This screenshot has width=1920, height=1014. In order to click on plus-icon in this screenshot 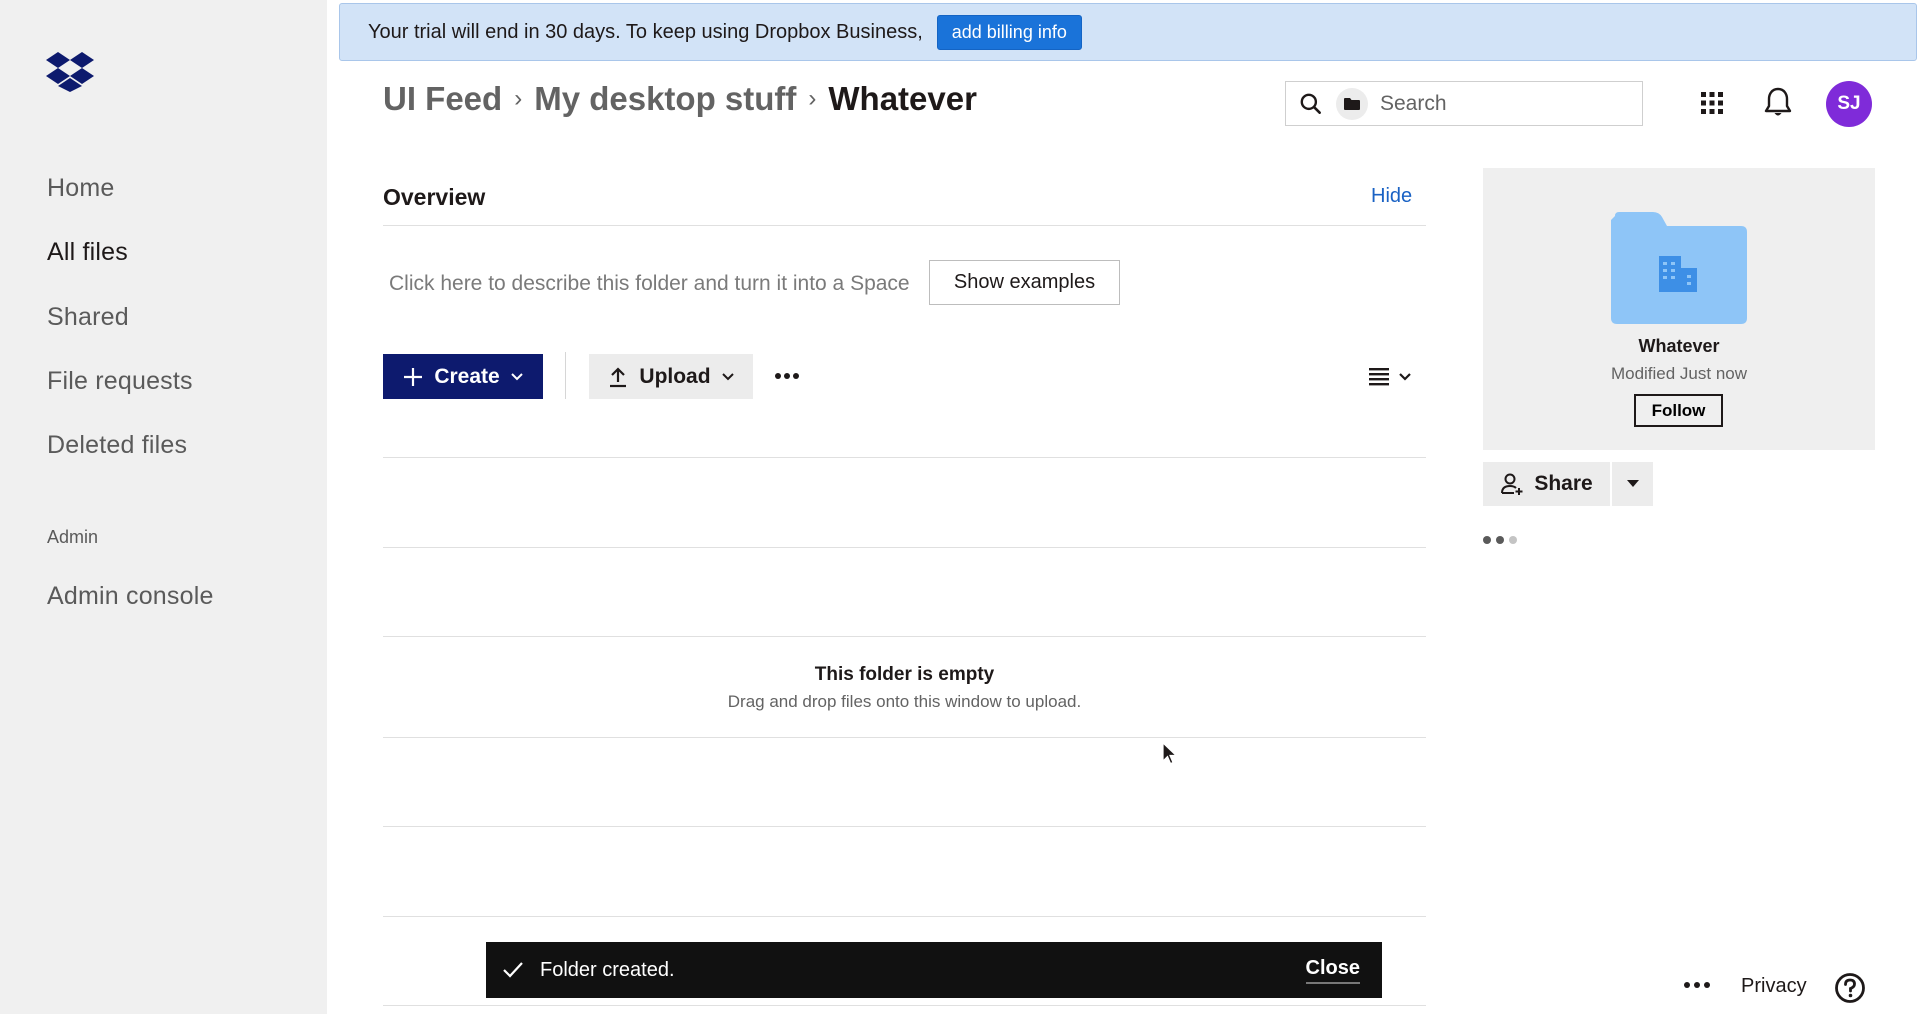, I will do `click(413, 376)`.